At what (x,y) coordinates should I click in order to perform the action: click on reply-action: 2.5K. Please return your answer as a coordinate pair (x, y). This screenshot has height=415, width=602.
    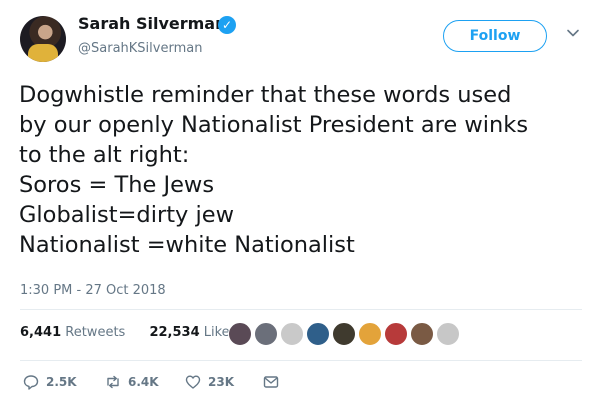
    Looking at the image, I should click on (49, 382).